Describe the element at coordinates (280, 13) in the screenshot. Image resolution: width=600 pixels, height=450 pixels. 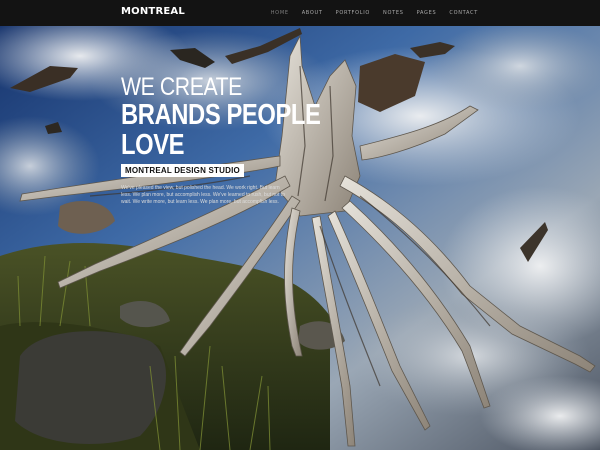
I see `nav-home: HOME` at that location.